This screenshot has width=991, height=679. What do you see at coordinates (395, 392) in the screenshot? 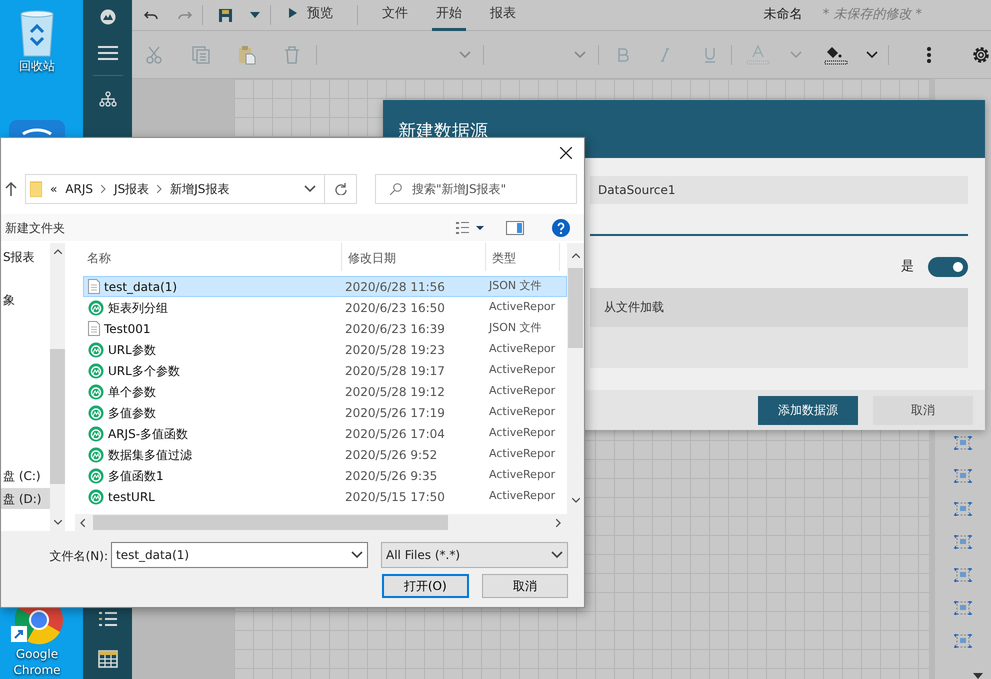
I see `file-date: 2020/5/28 19:12` at bounding box center [395, 392].